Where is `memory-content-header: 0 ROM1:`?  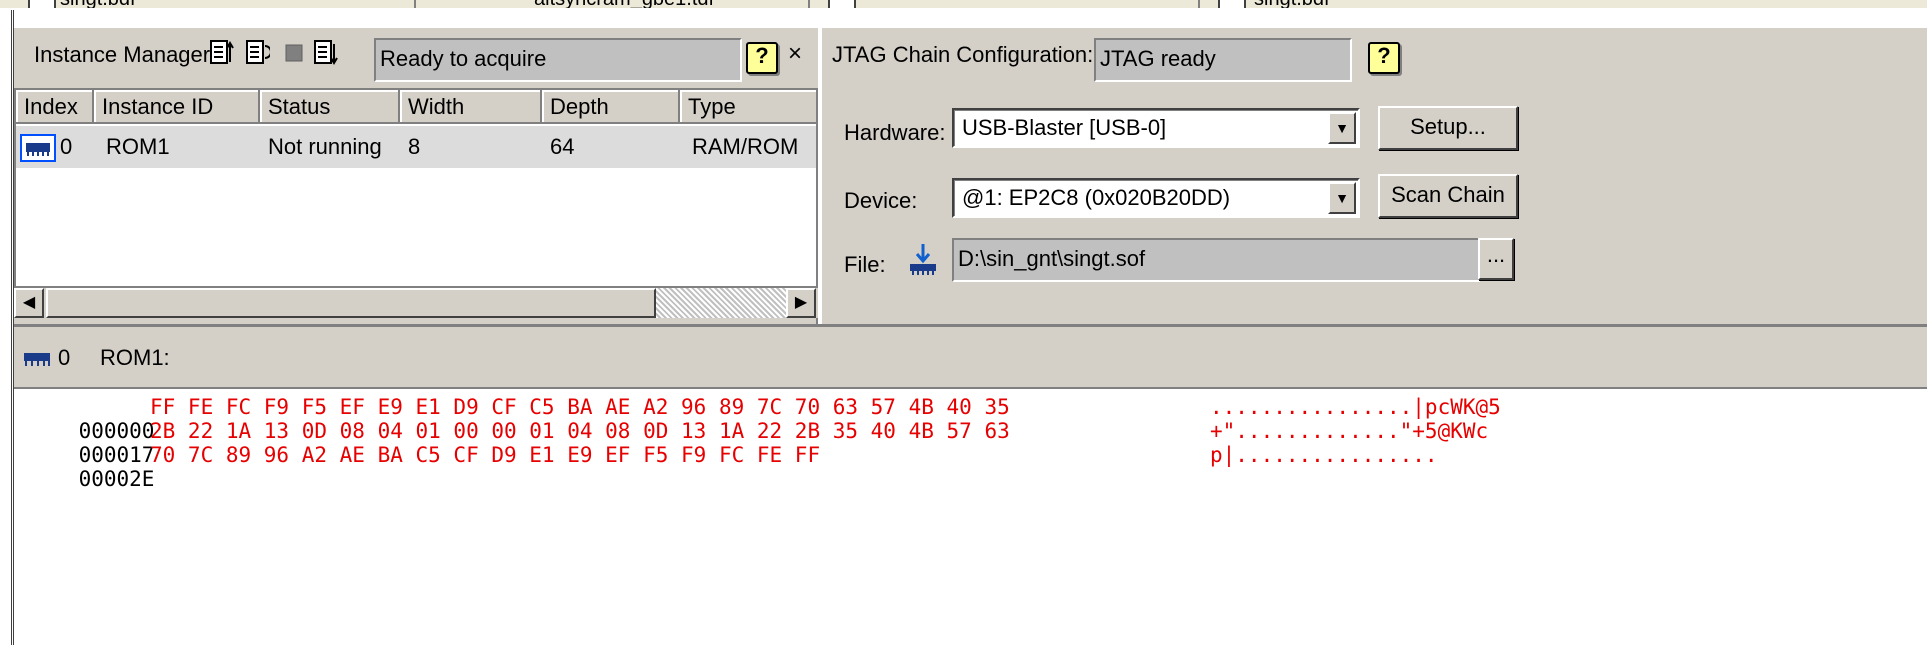
memory-content-header: 0 ROM1: is located at coordinates (970, 357).